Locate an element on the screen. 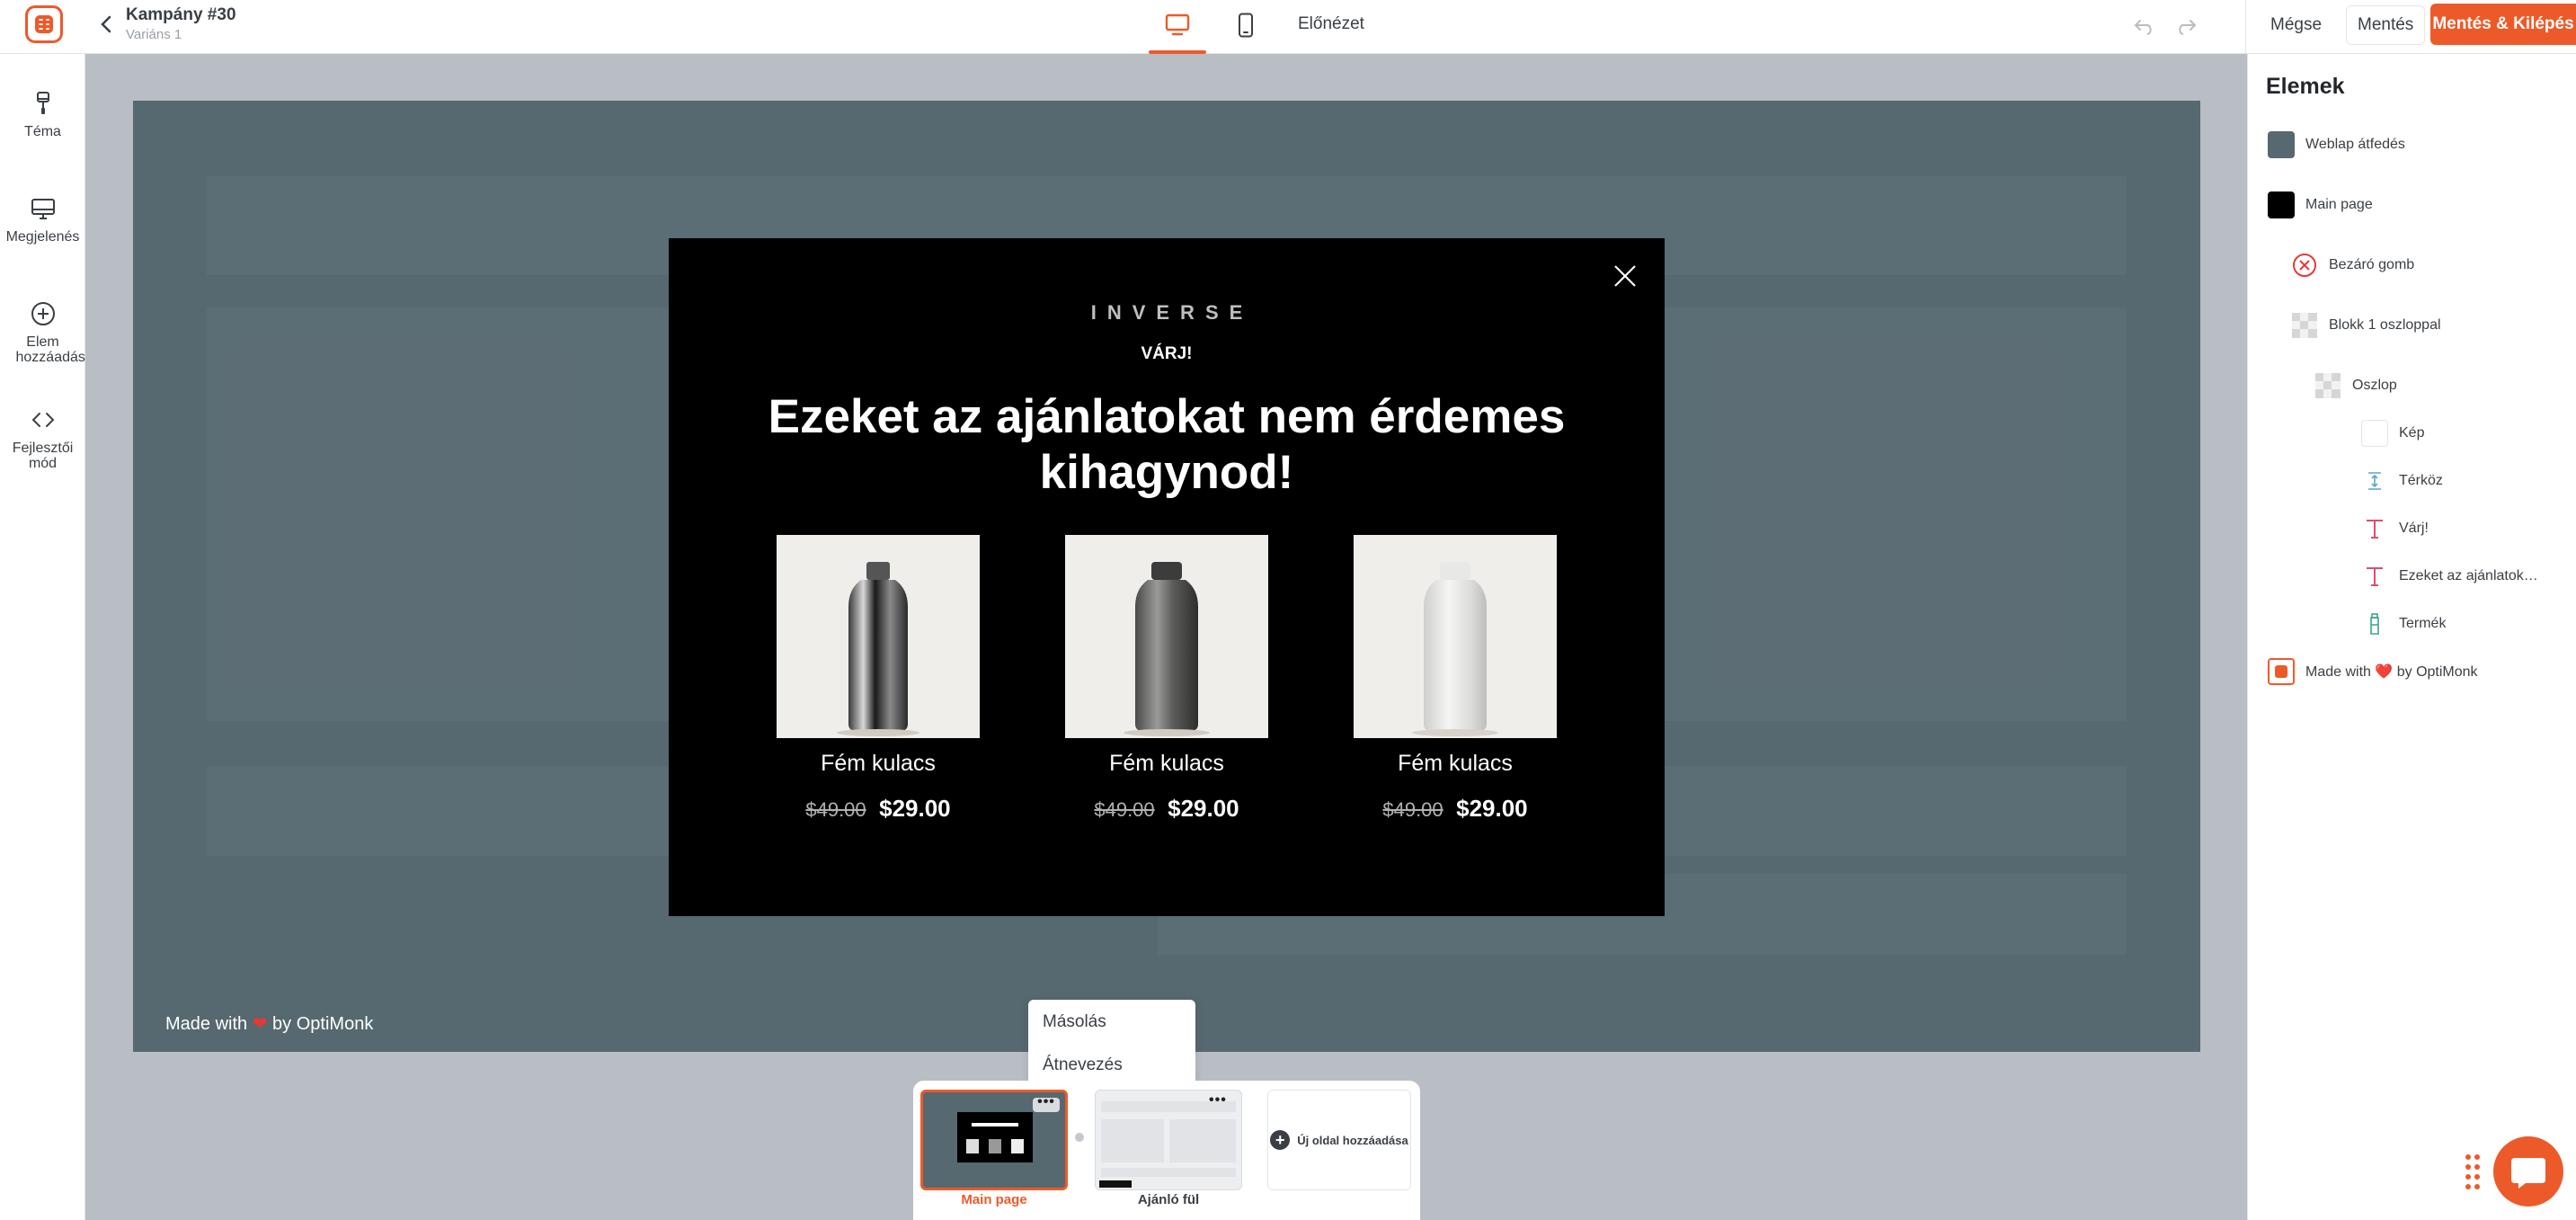 The image size is (2576, 1220). plus-circle-icon is located at coordinates (43, 313).